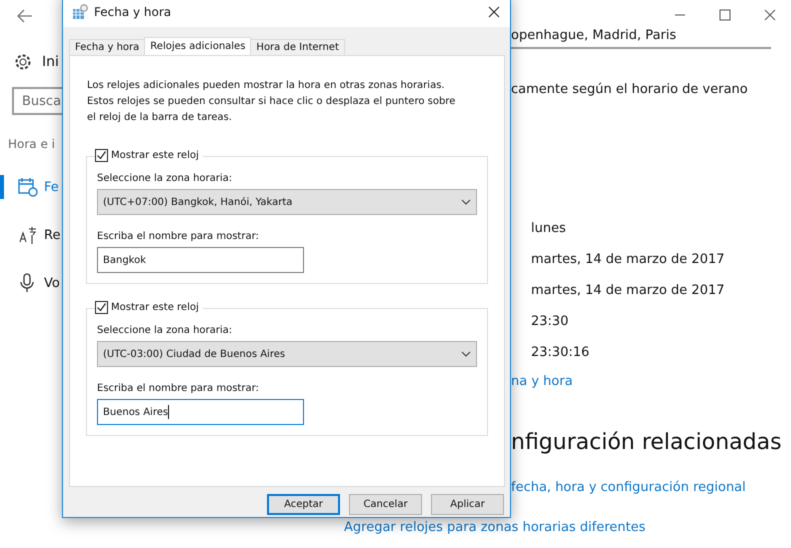 This screenshot has width=791, height=548. What do you see at coordinates (385, 504) in the screenshot?
I see `dialog-button: Cancelar` at bounding box center [385, 504].